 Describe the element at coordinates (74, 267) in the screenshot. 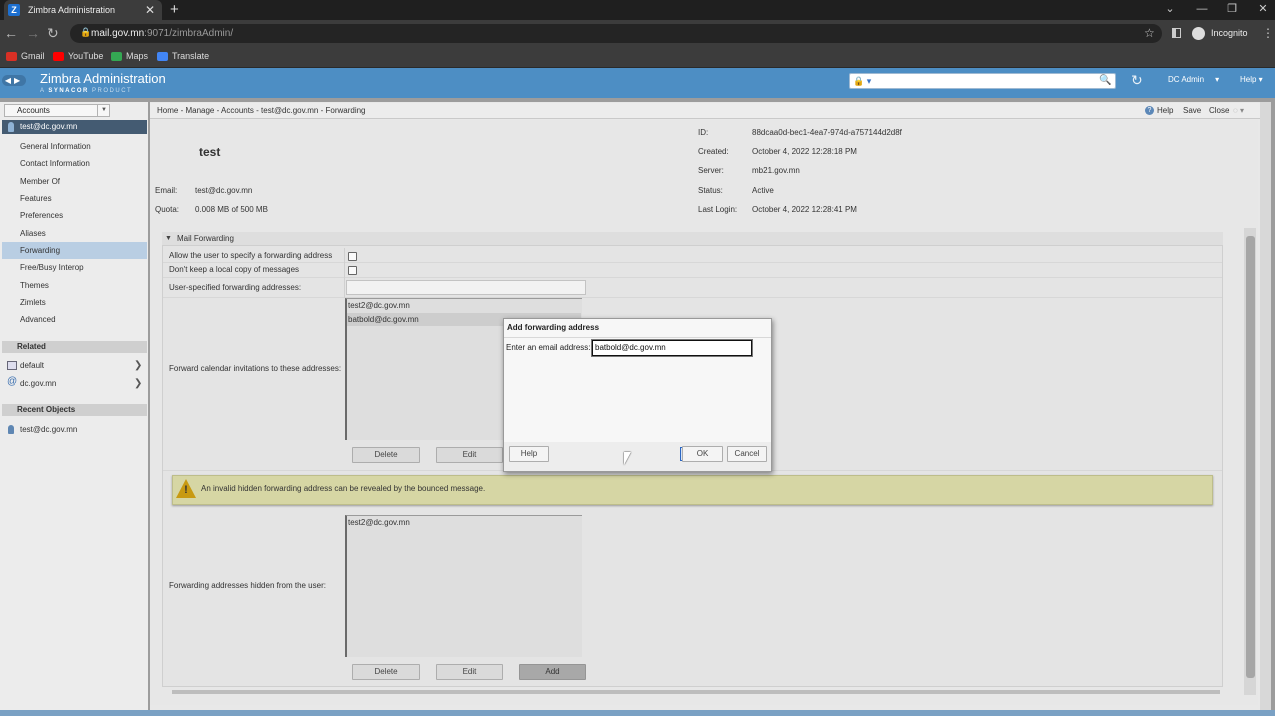

I see `sidebar-item-free-busy-interop: Free/Busy Interop` at that location.